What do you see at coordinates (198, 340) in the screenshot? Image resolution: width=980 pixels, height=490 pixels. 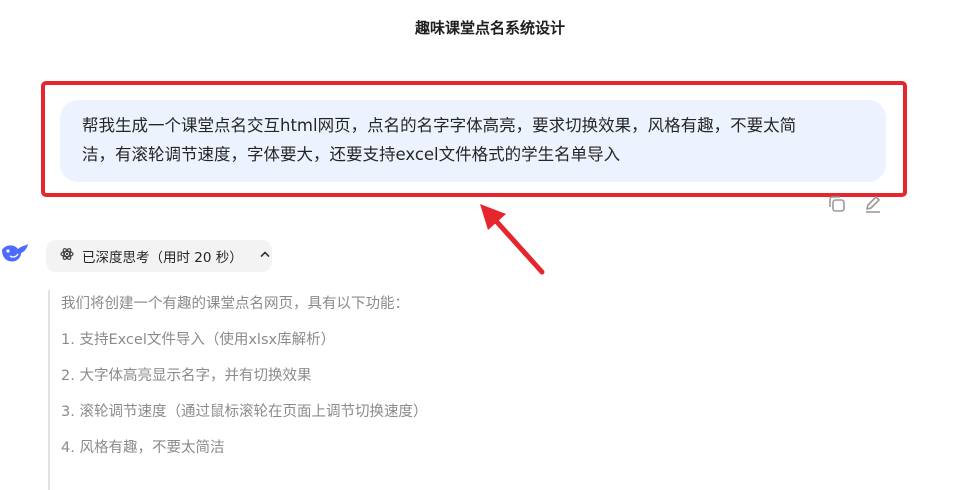 I see `thinking-list-item: 1. 支持Excel文件导入（使用xlsx库解析）` at bounding box center [198, 340].